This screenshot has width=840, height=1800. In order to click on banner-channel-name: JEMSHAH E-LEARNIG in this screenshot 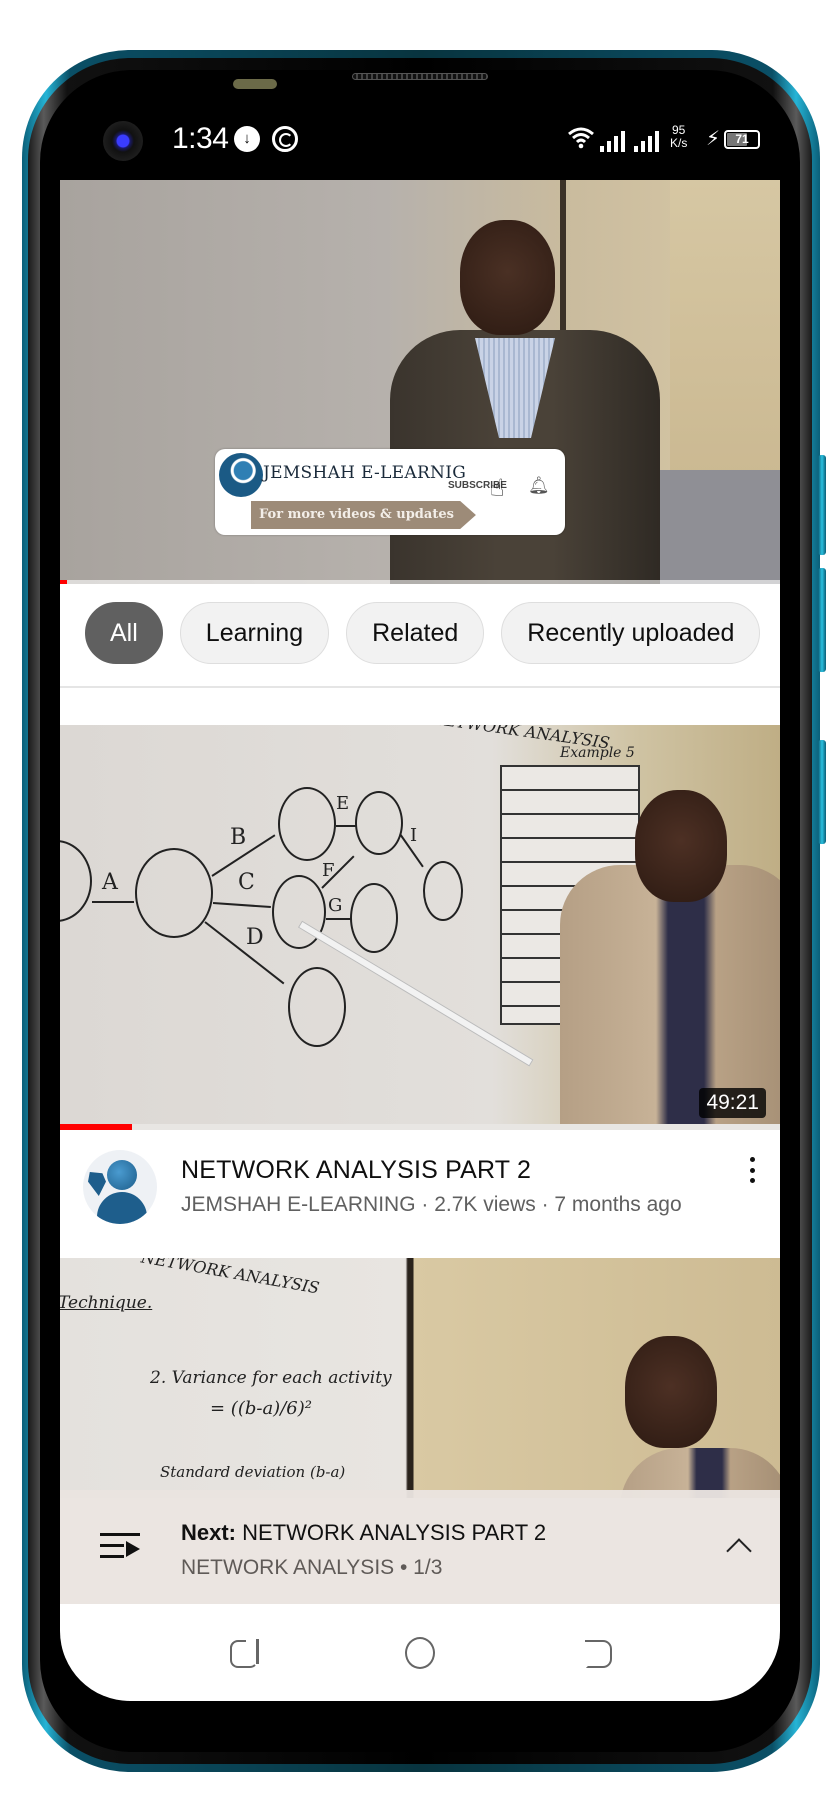, I will do `click(365, 473)`.